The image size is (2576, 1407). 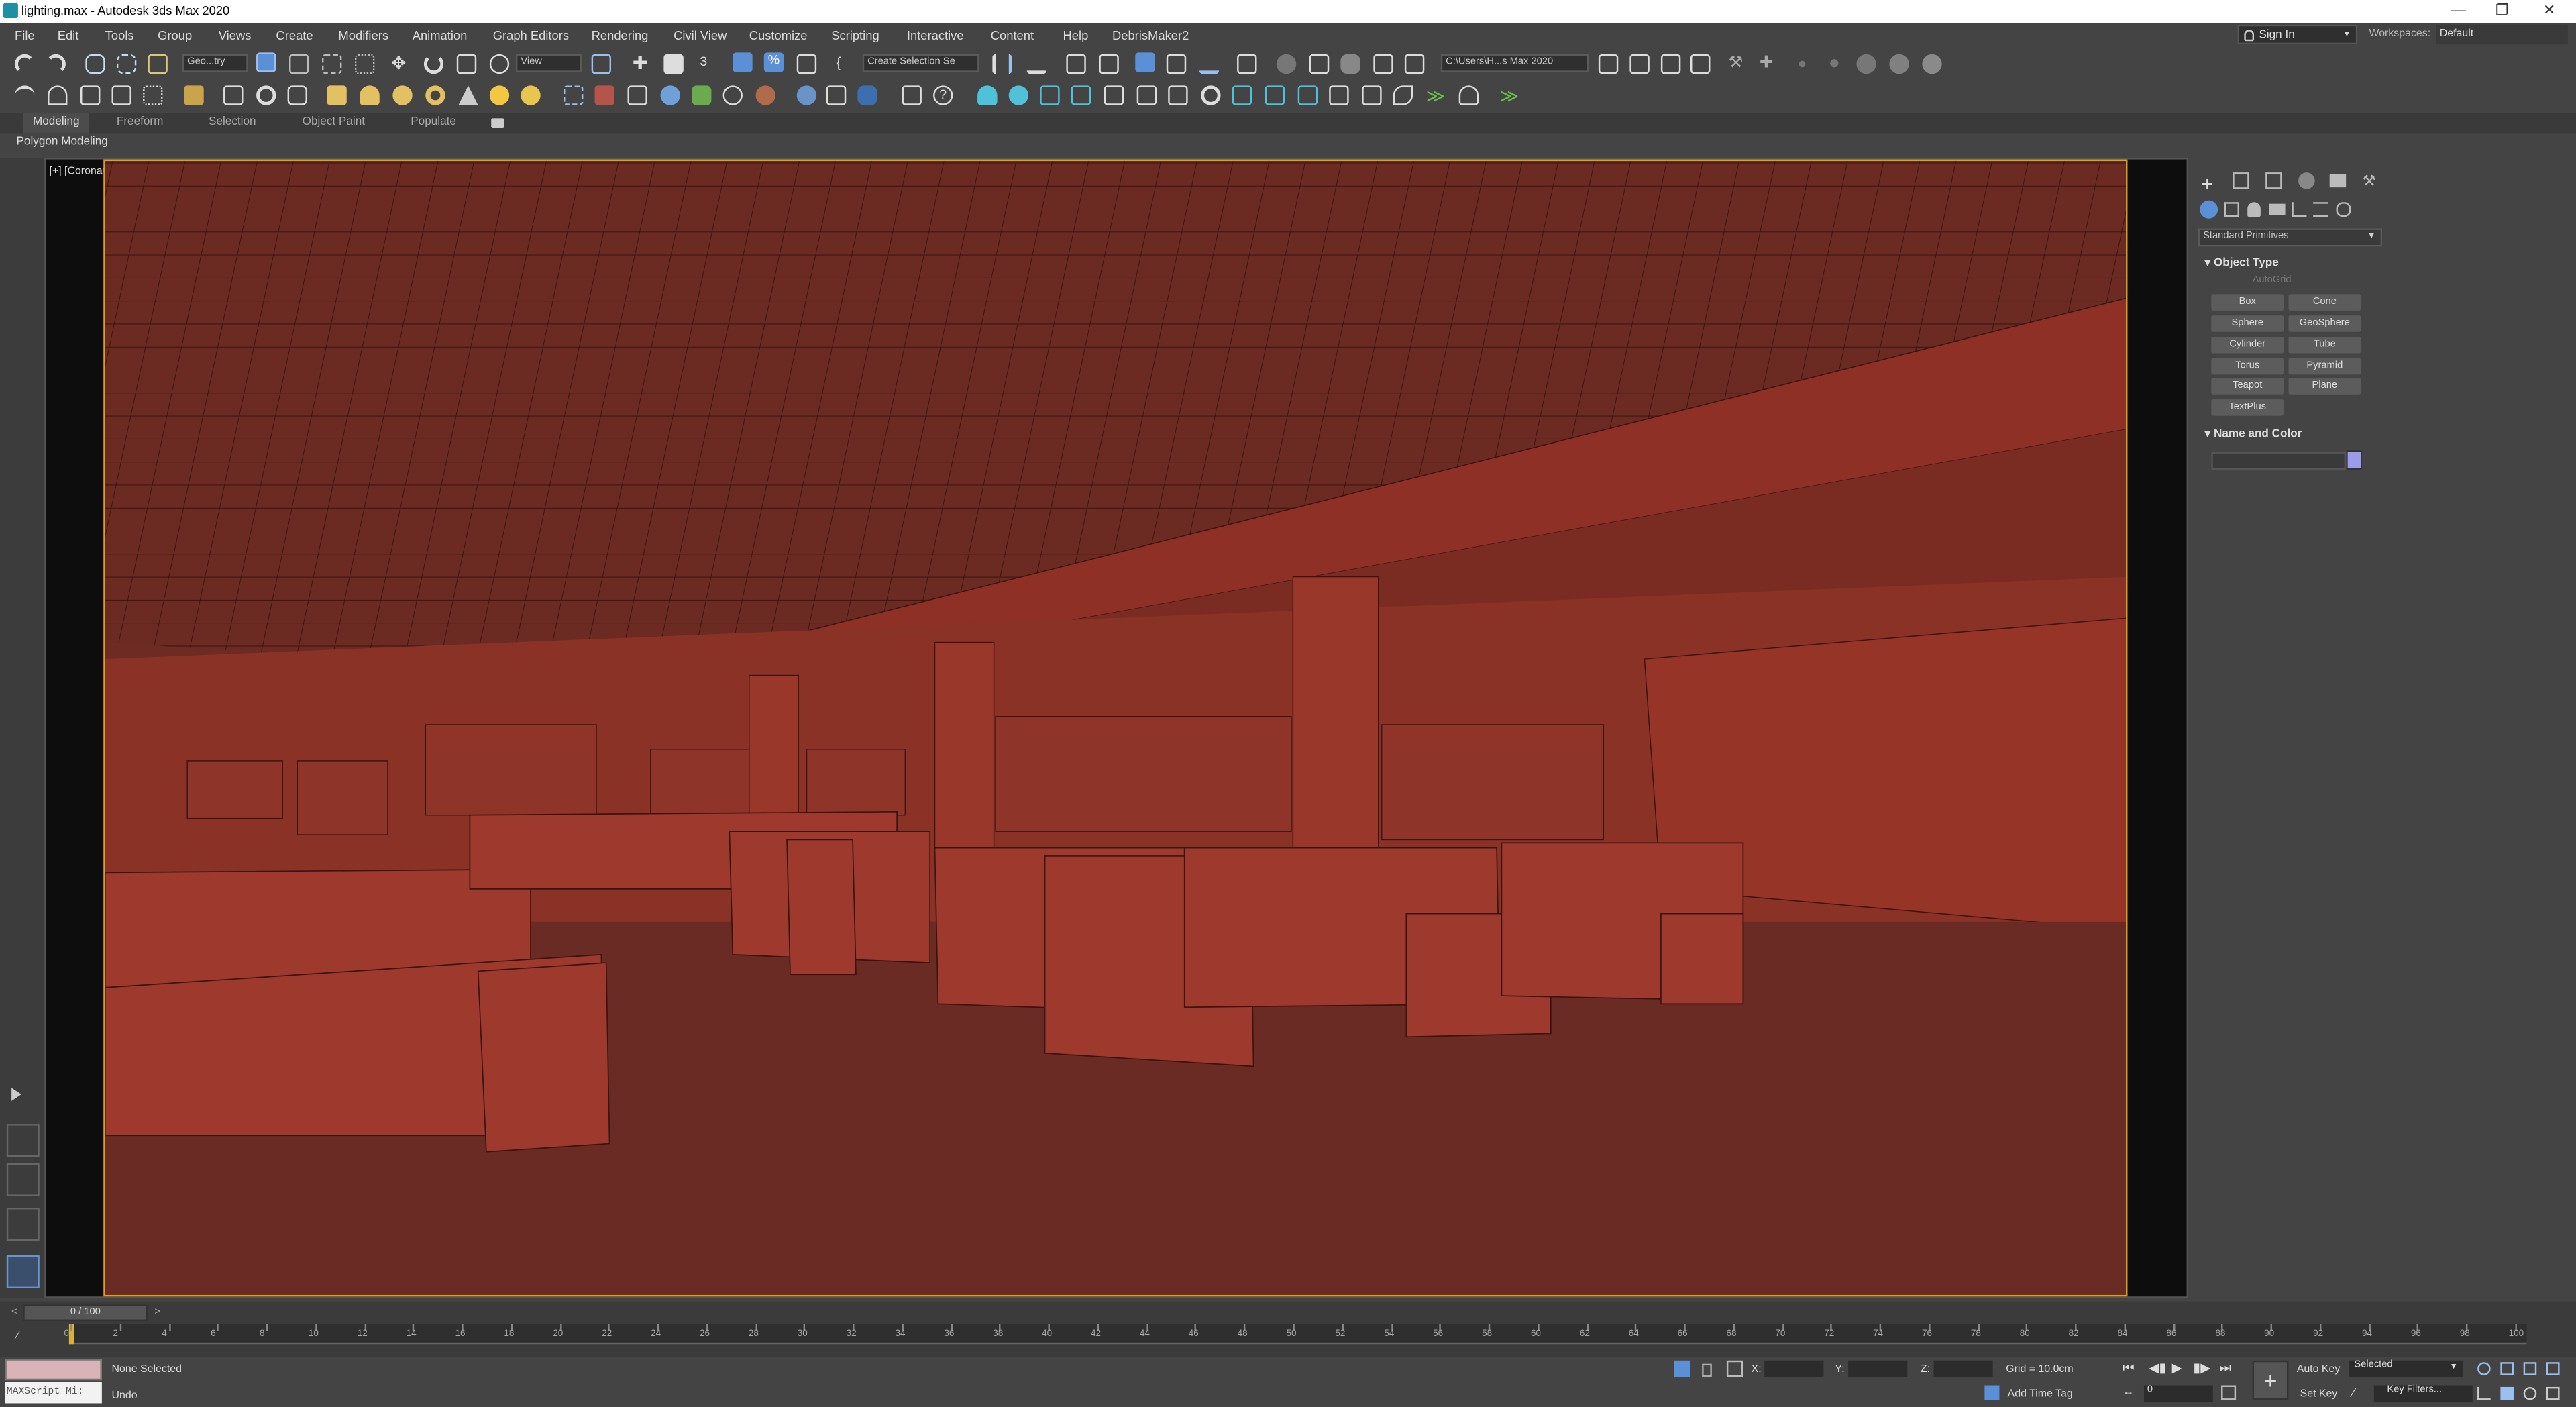 What do you see at coordinates (732, 95) in the screenshot?
I see `distance-icon` at bounding box center [732, 95].